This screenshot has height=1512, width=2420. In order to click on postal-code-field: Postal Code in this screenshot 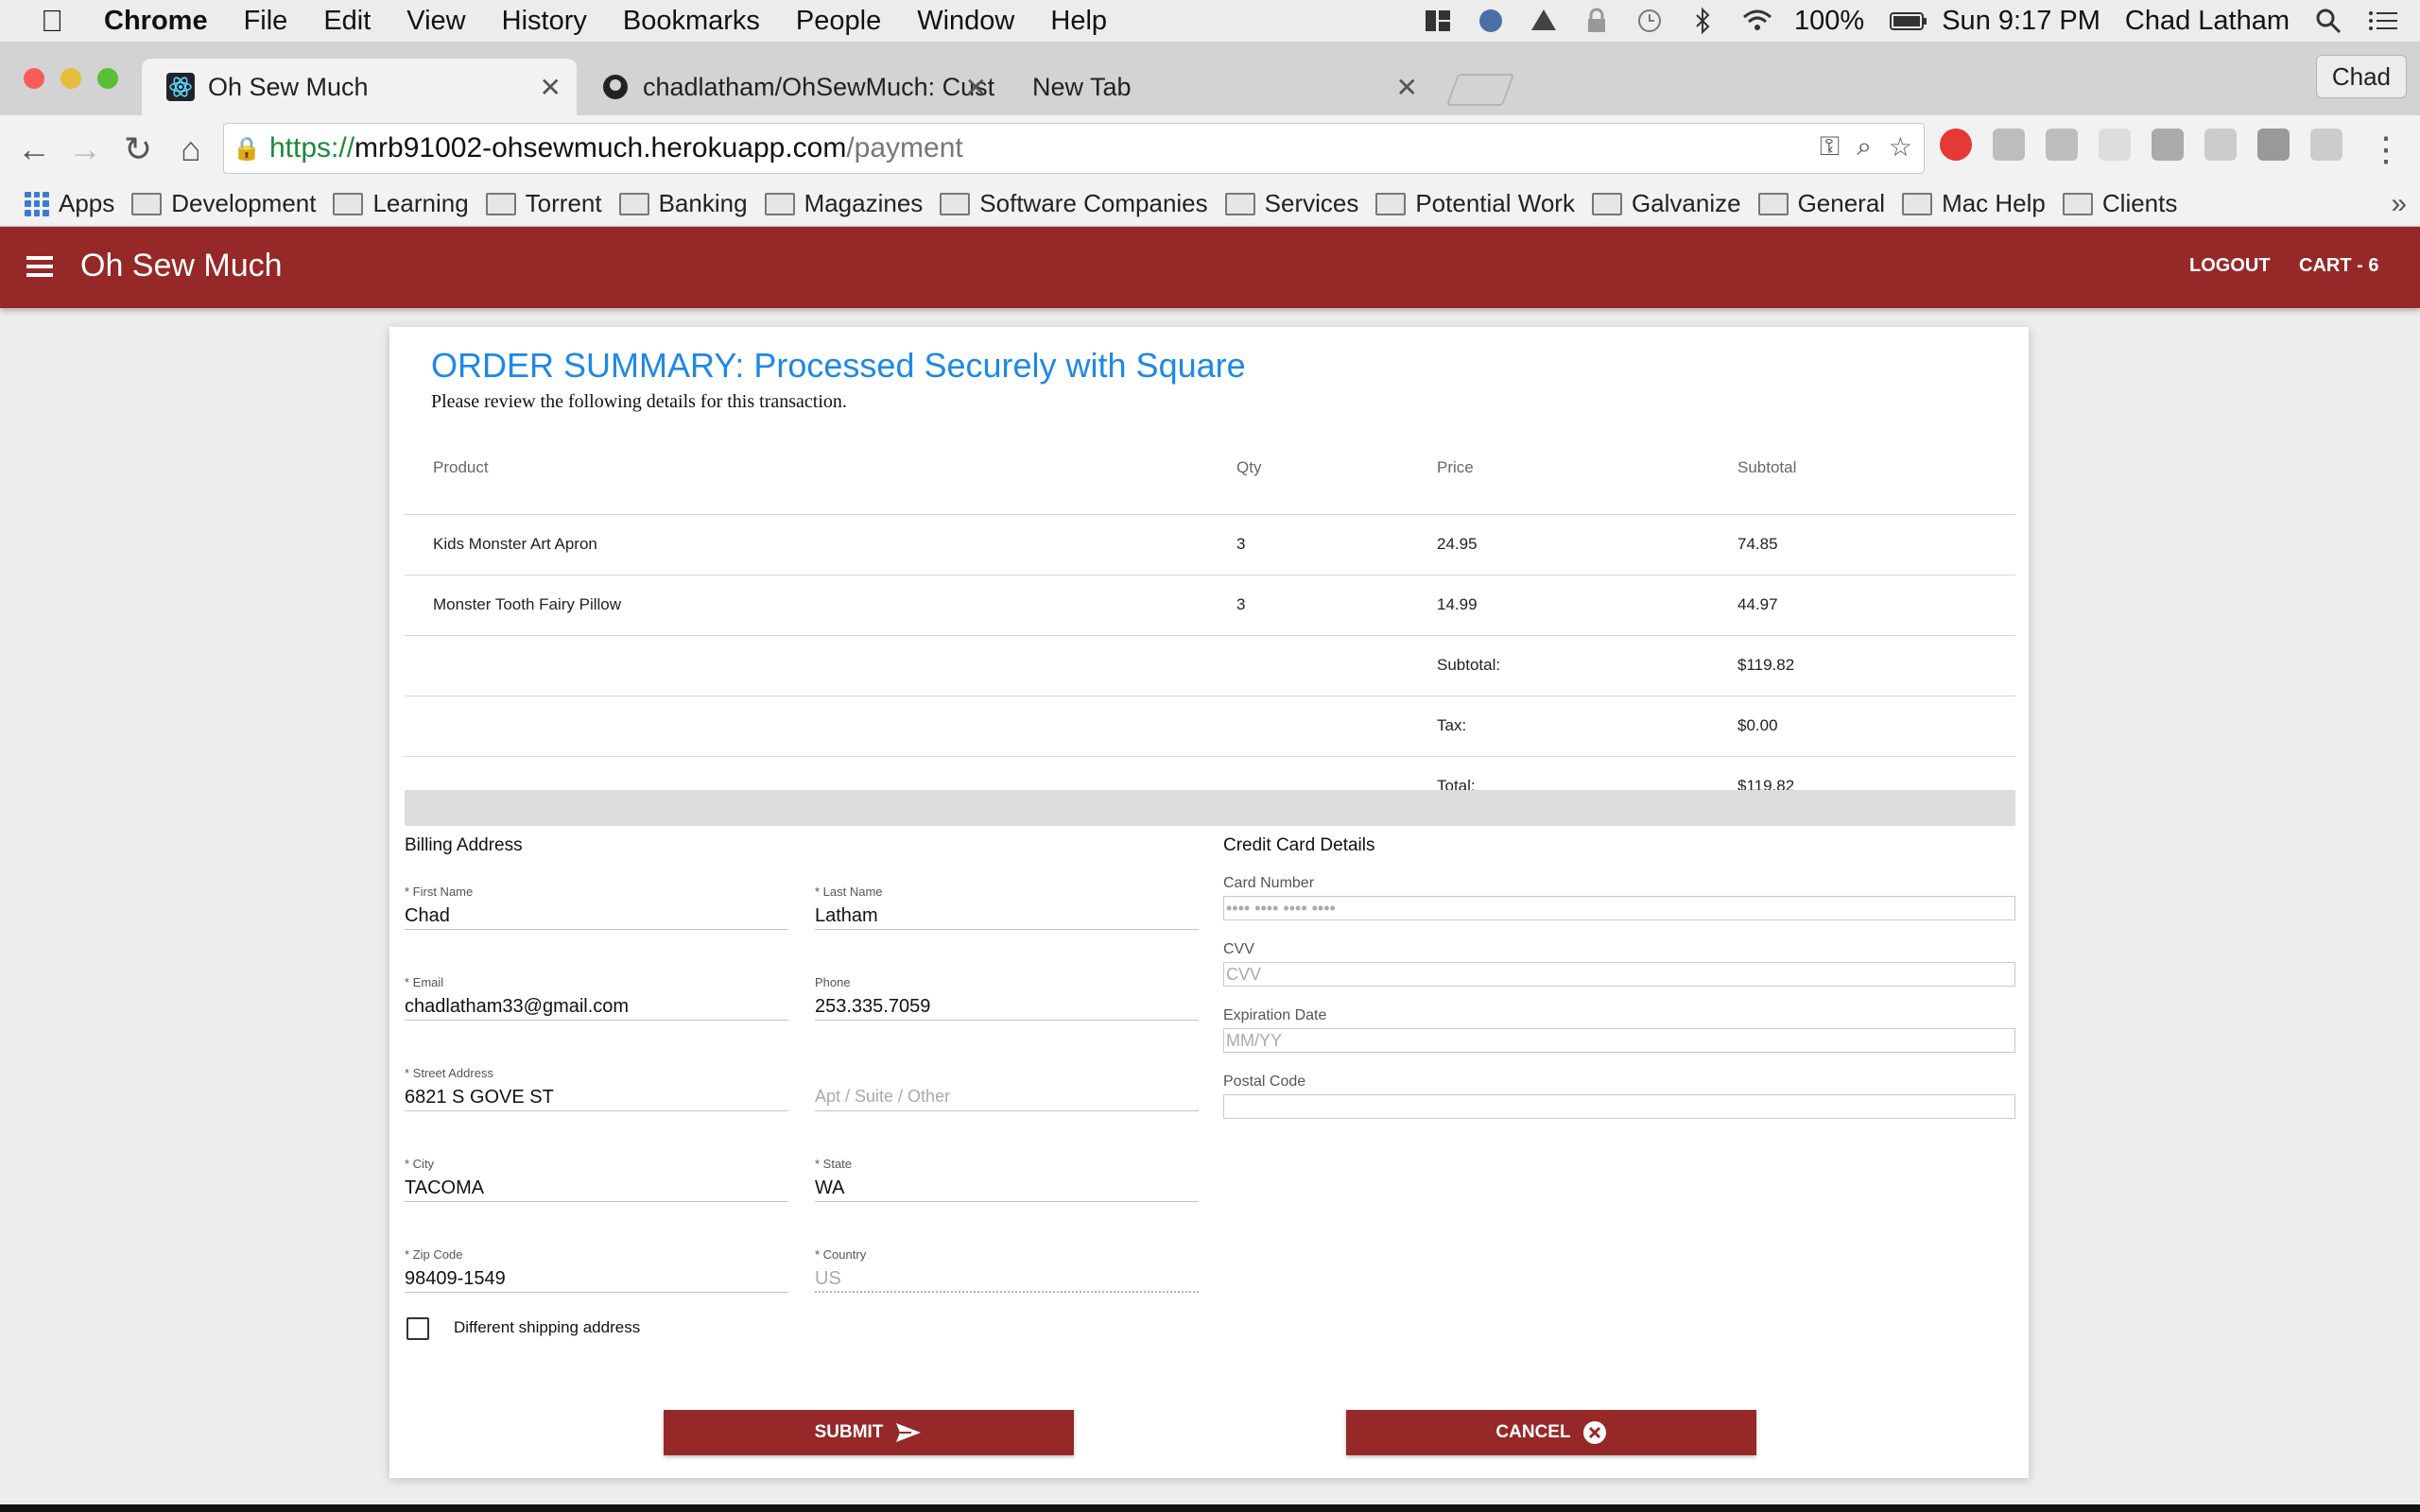, I will do `click(1619, 1096)`.